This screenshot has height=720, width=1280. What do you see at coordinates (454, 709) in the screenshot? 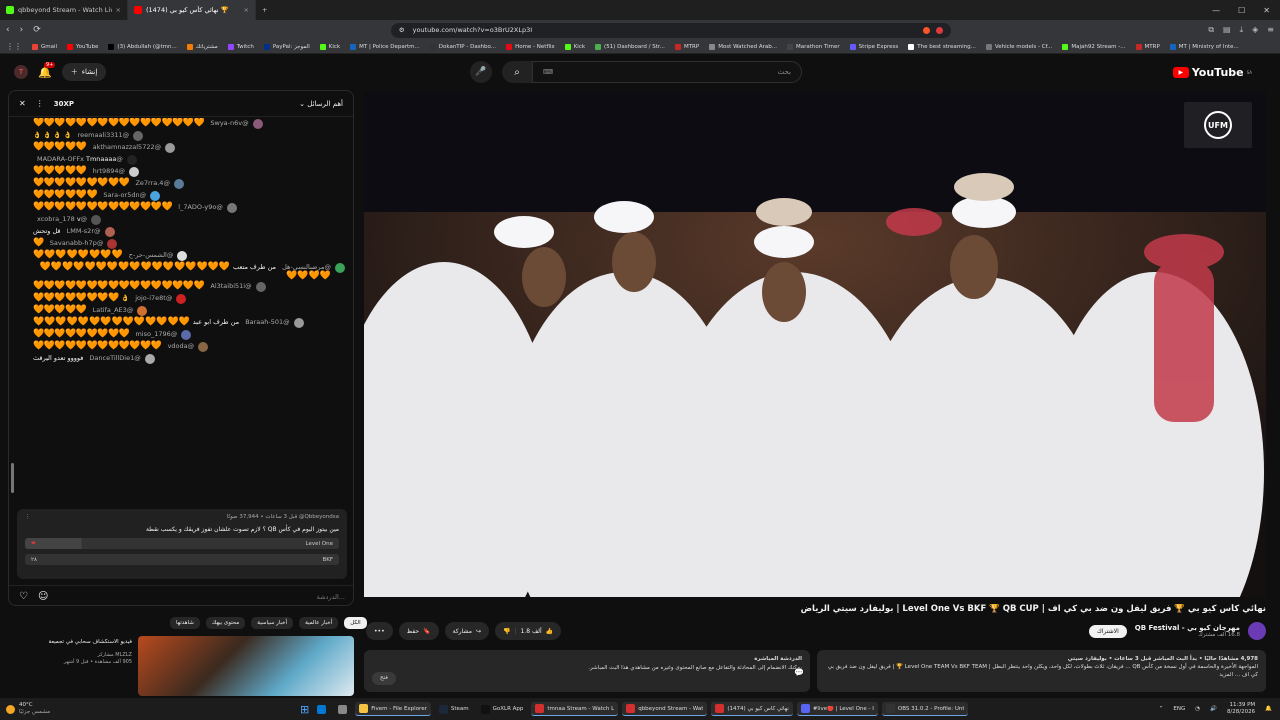
I see `taskbar-app: Steam` at bounding box center [454, 709].